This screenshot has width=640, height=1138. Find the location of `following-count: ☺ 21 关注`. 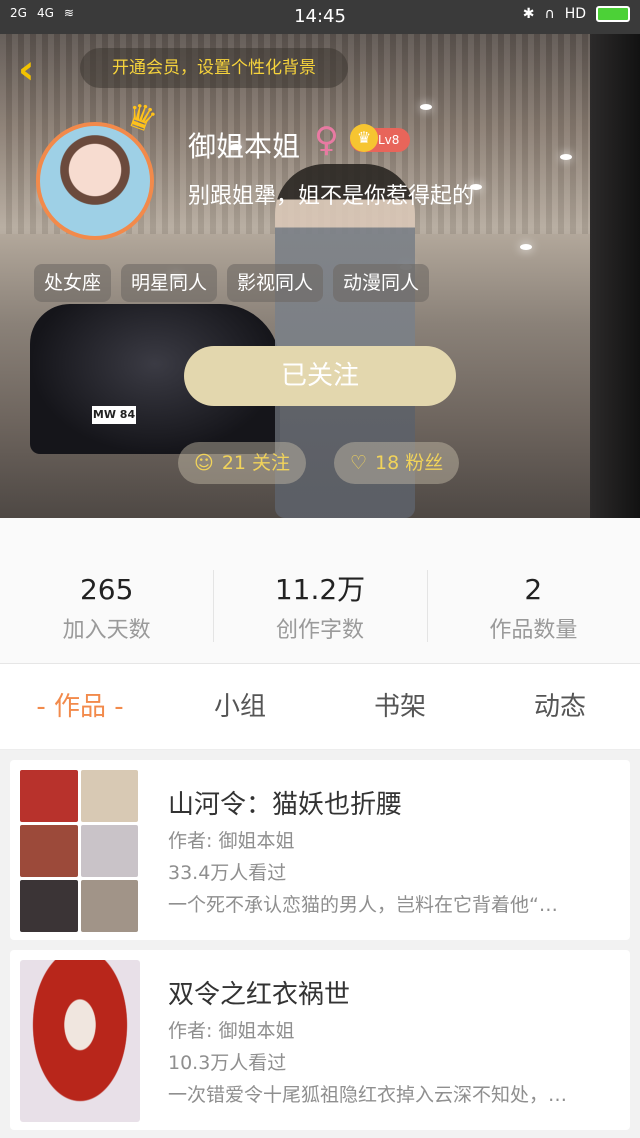

following-count: ☺ 21 关注 is located at coordinates (242, 463).